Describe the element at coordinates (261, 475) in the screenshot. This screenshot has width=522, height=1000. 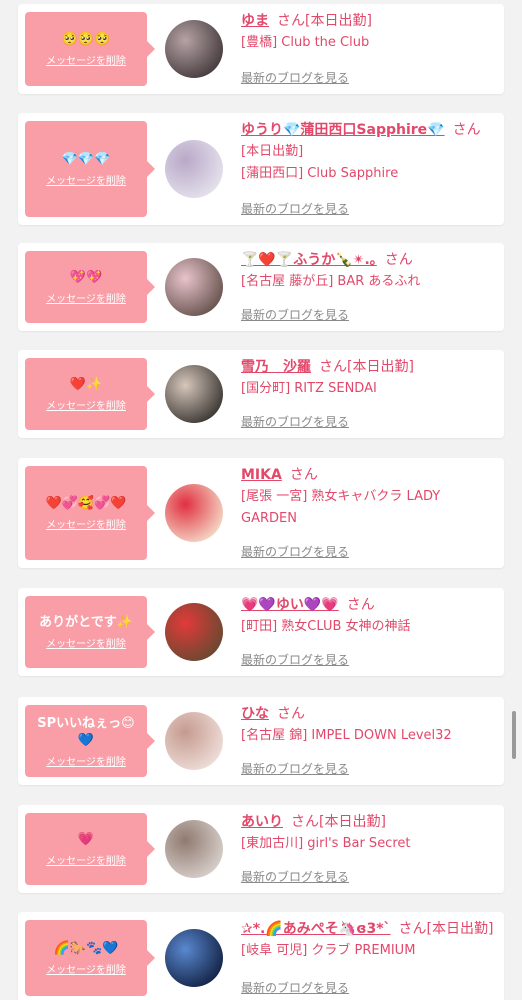
I see `cast-name-link: MIKA` at that location.